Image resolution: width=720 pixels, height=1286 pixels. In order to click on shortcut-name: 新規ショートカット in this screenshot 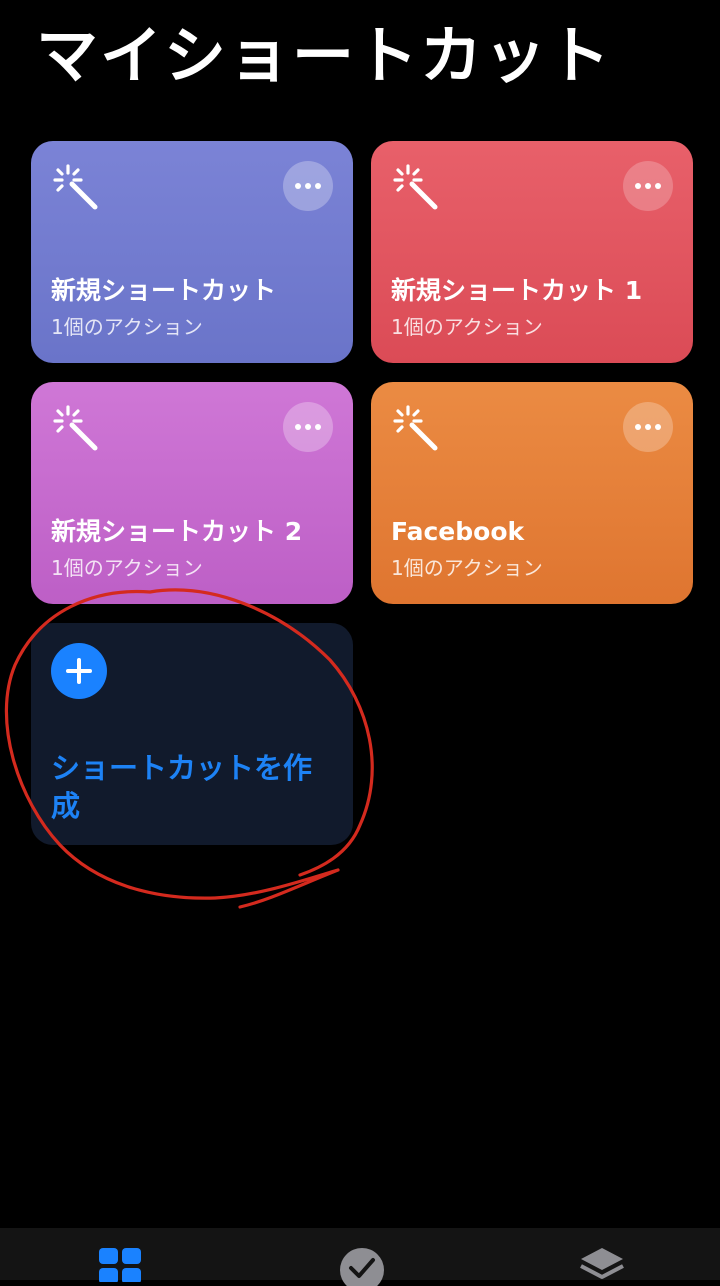, I will do `click(164, 290)`.